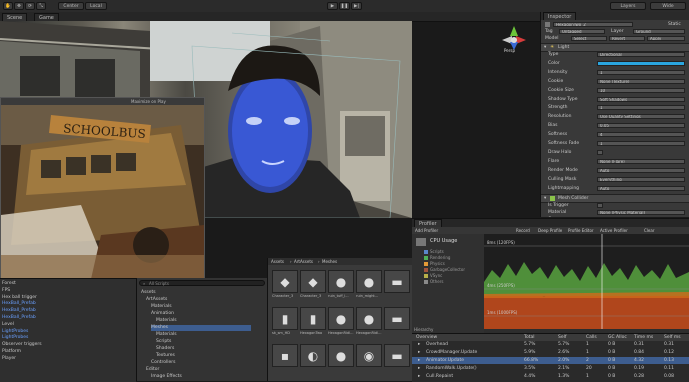  What do you see at coordinates (666, 38) in the screenshot?
I see `model-apply-button: Apply` at bounding box center [666, 38].